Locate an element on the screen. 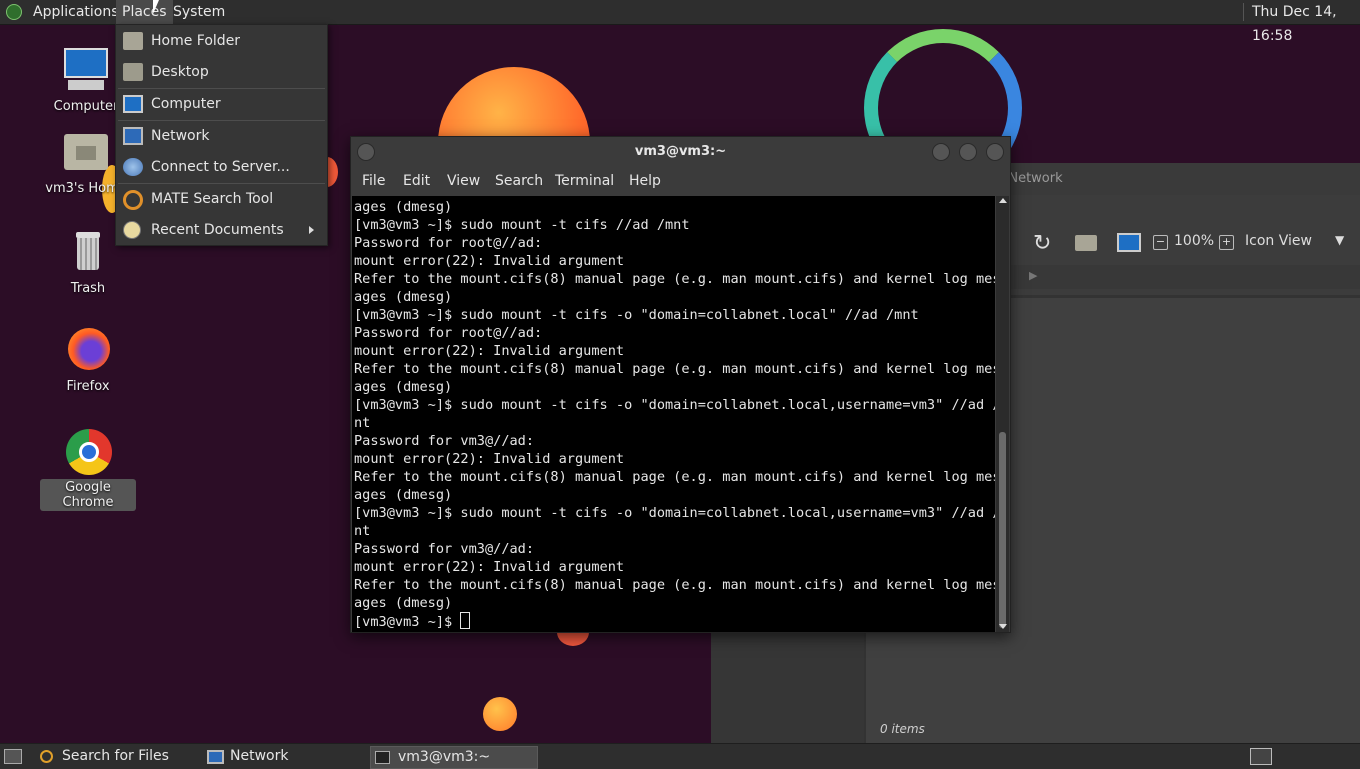  panel-separator is located at coordinates (1243, 12).